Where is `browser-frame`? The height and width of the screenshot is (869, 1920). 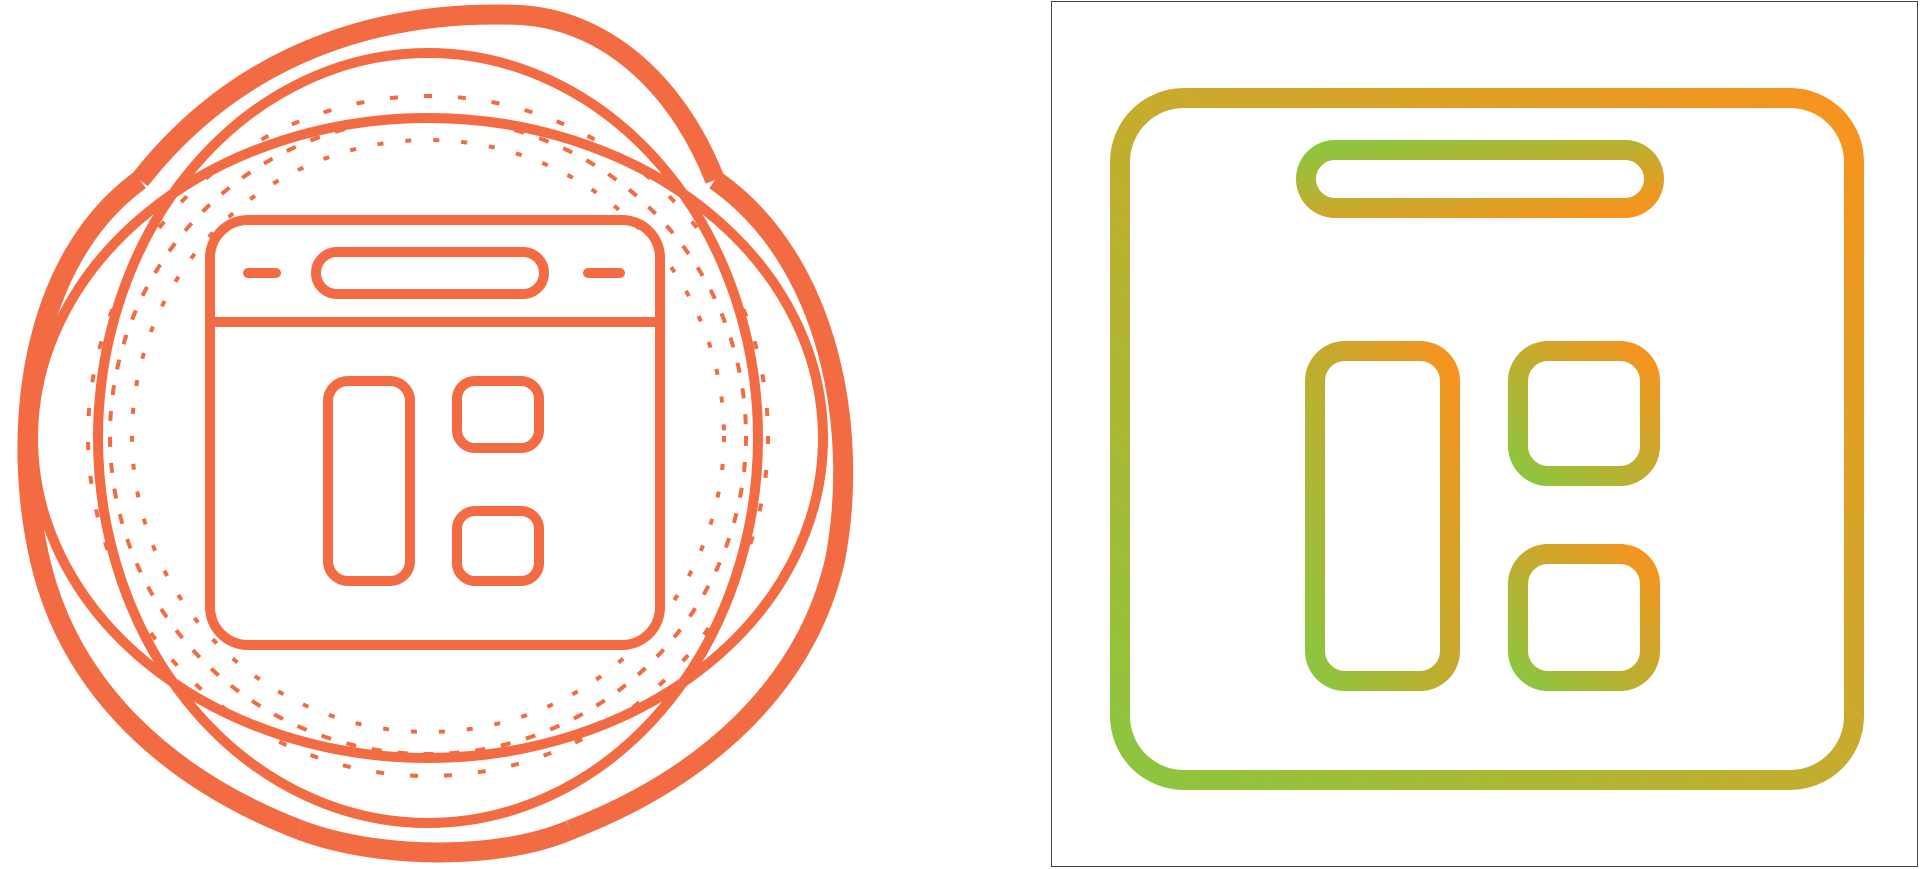 browser-frame is located at coordinates (435, 432).